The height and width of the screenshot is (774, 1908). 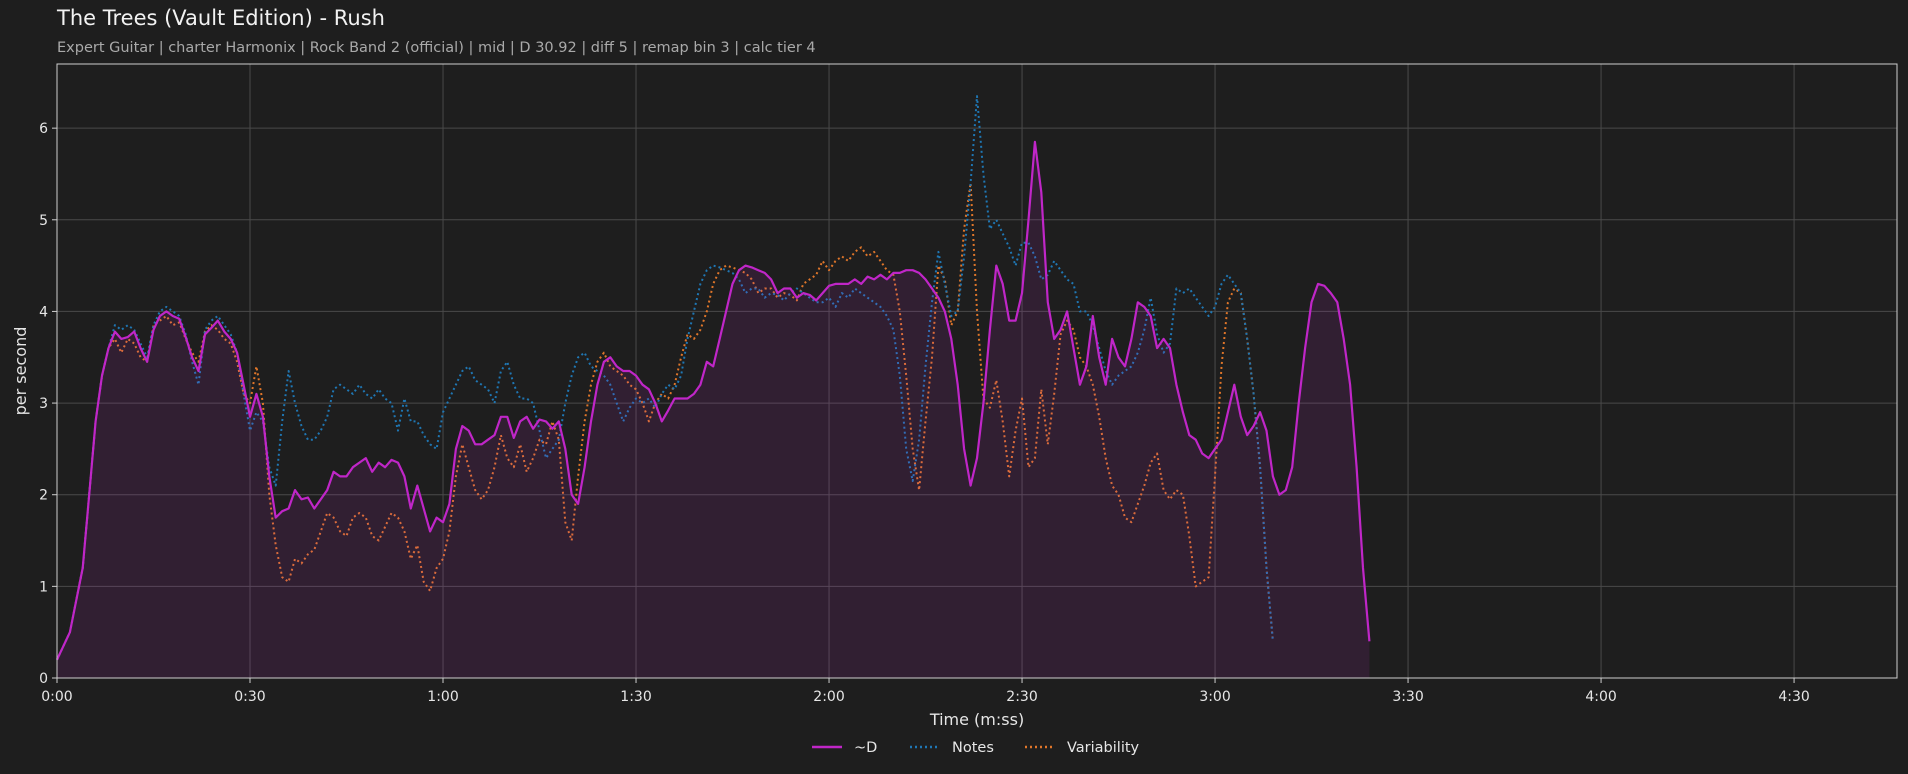 What do you see at coordinates (973, 748) in the screenshot?
I see `legend-label-notes: Notes` at bounding box center [973, 748].